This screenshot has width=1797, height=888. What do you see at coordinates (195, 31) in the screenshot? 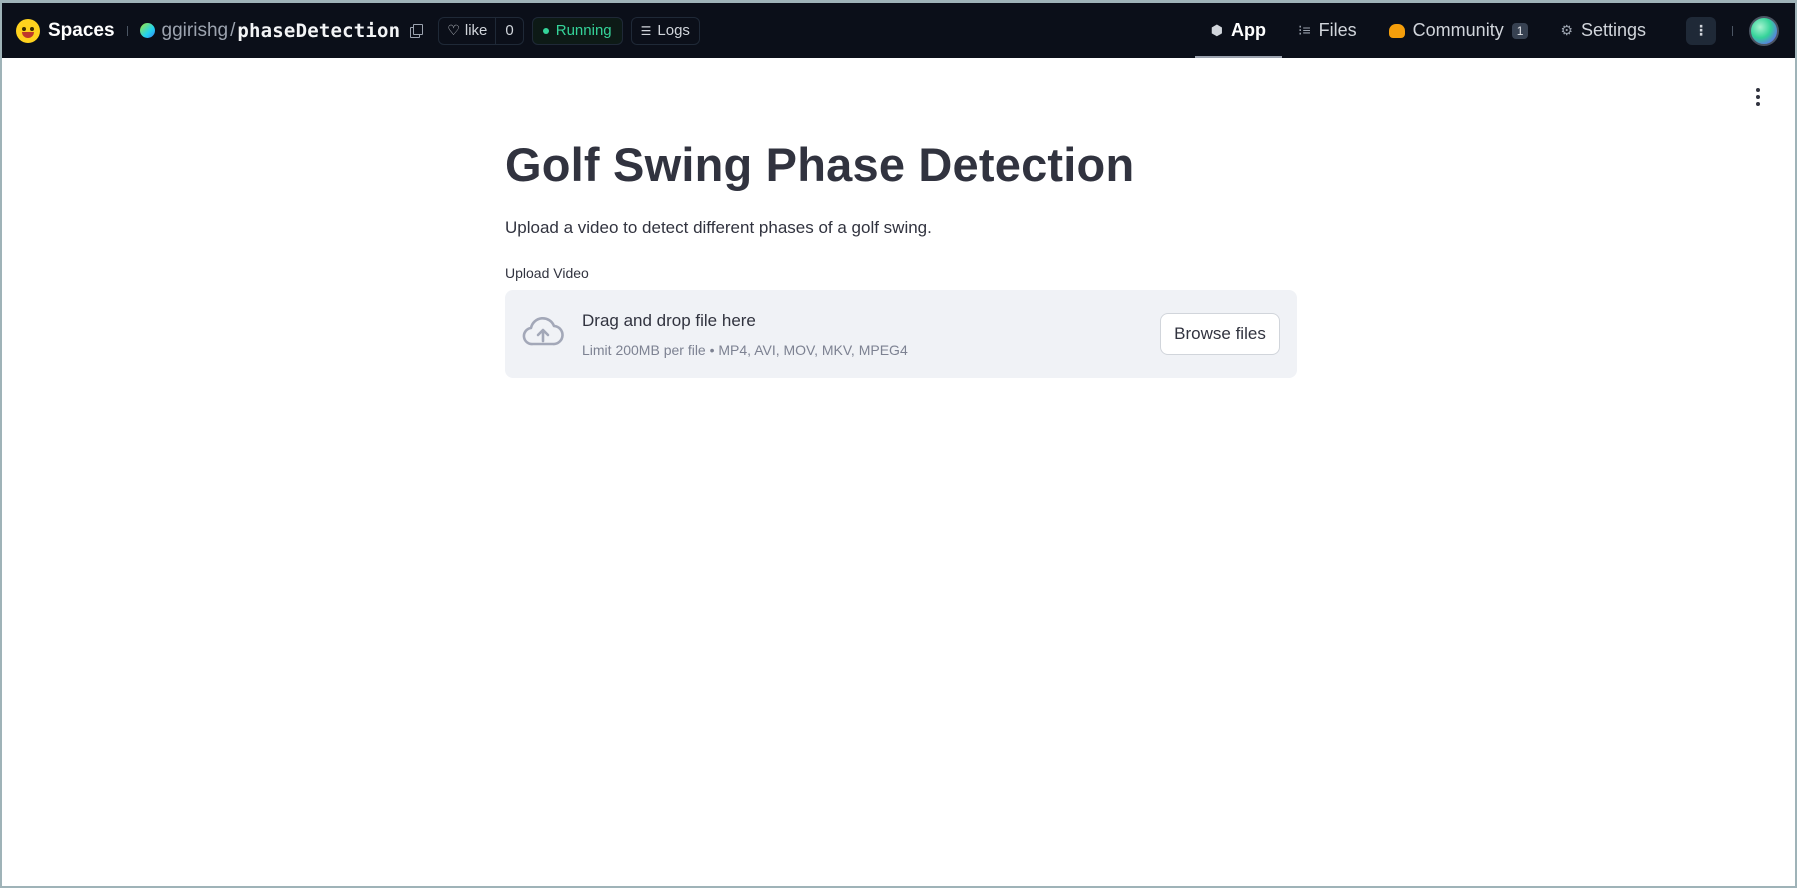
I see `owner-link: ggirishg` at bounding box center [195, 31].